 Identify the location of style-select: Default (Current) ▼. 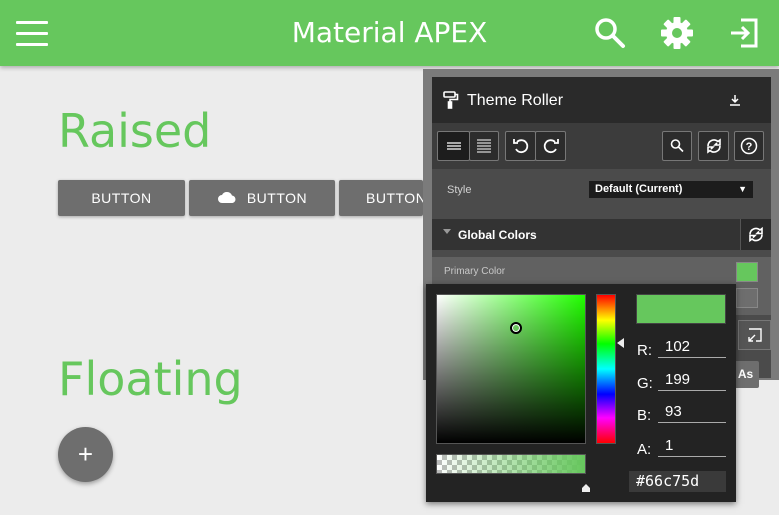
(671, 189).